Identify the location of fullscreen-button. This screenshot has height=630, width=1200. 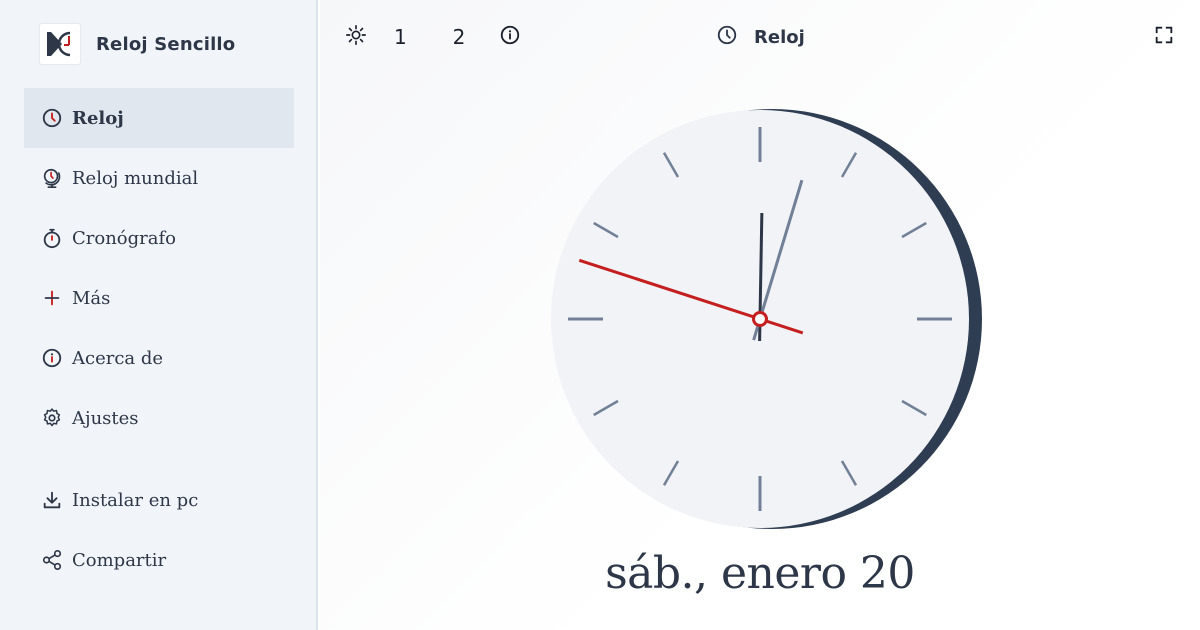
(1164, 37).